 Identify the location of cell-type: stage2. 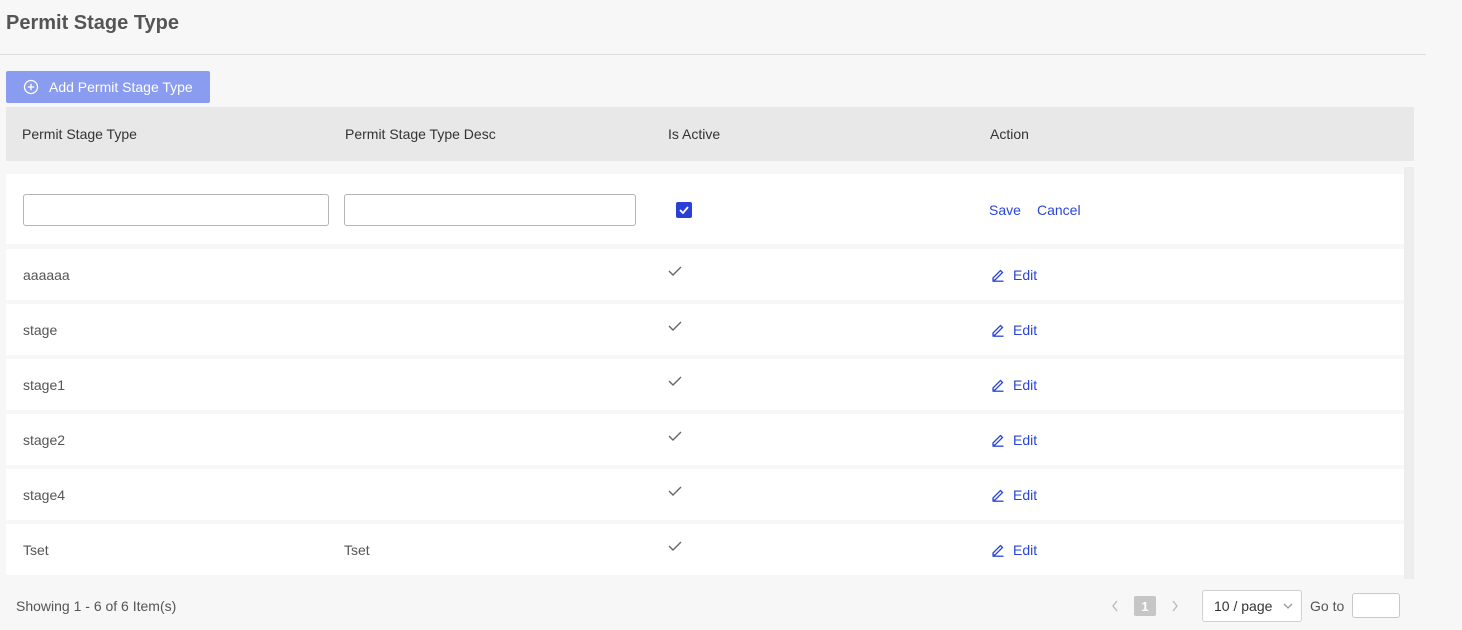
(44, 440).